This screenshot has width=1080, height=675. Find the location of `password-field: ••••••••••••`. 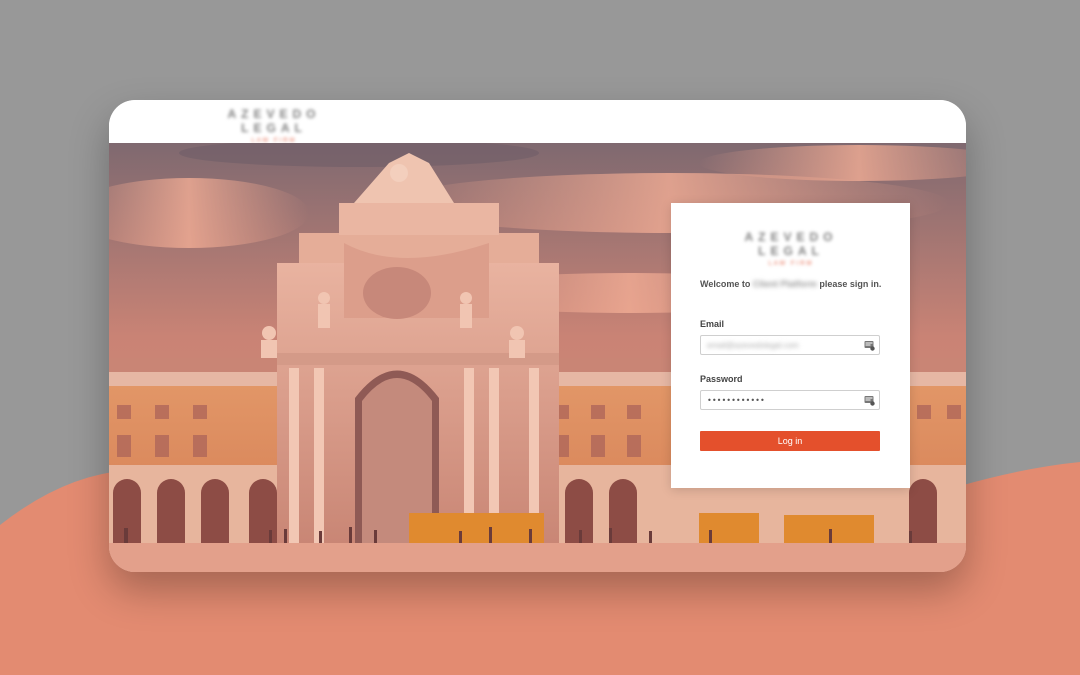

password-field: •••••••••••• is located at coordinates (790, 400).